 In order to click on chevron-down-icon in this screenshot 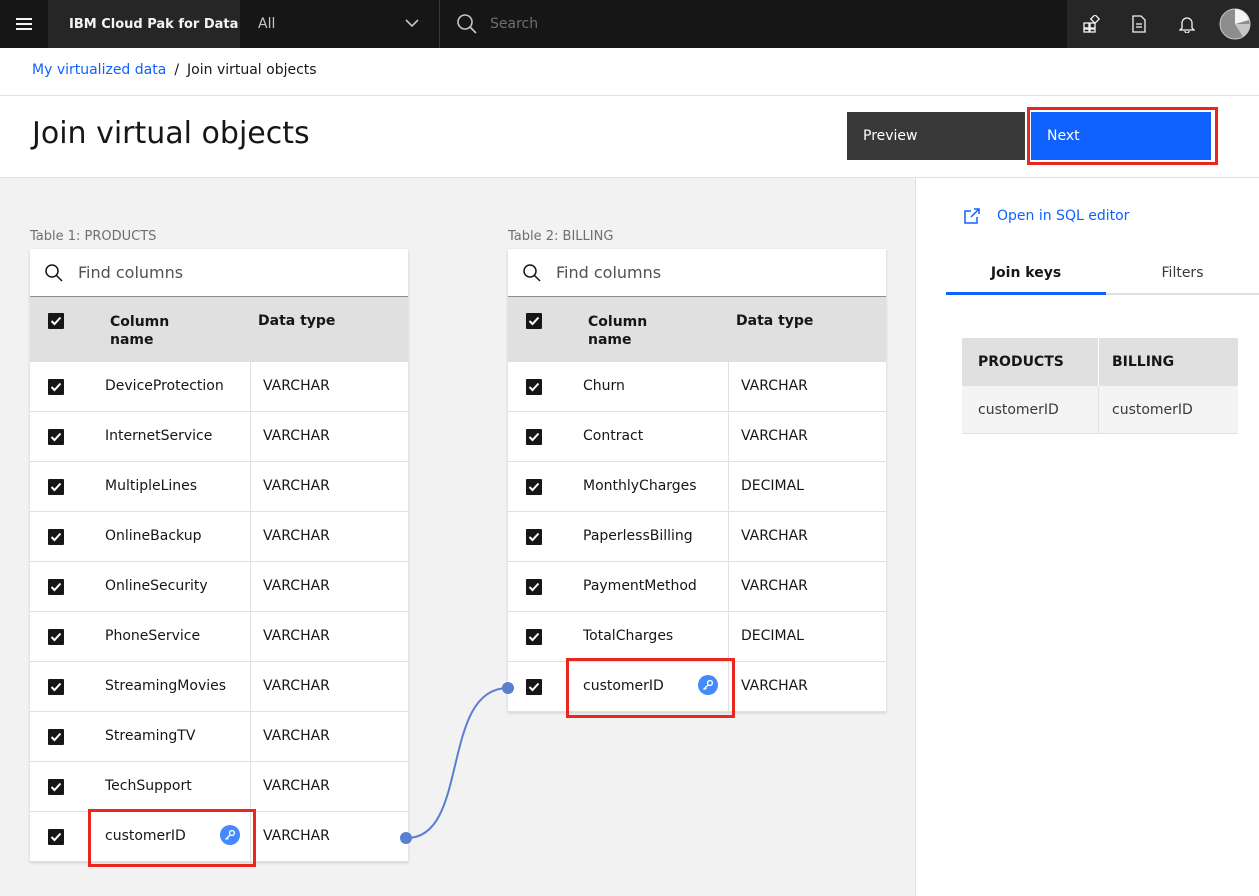, I will do `click(412, 23)`.